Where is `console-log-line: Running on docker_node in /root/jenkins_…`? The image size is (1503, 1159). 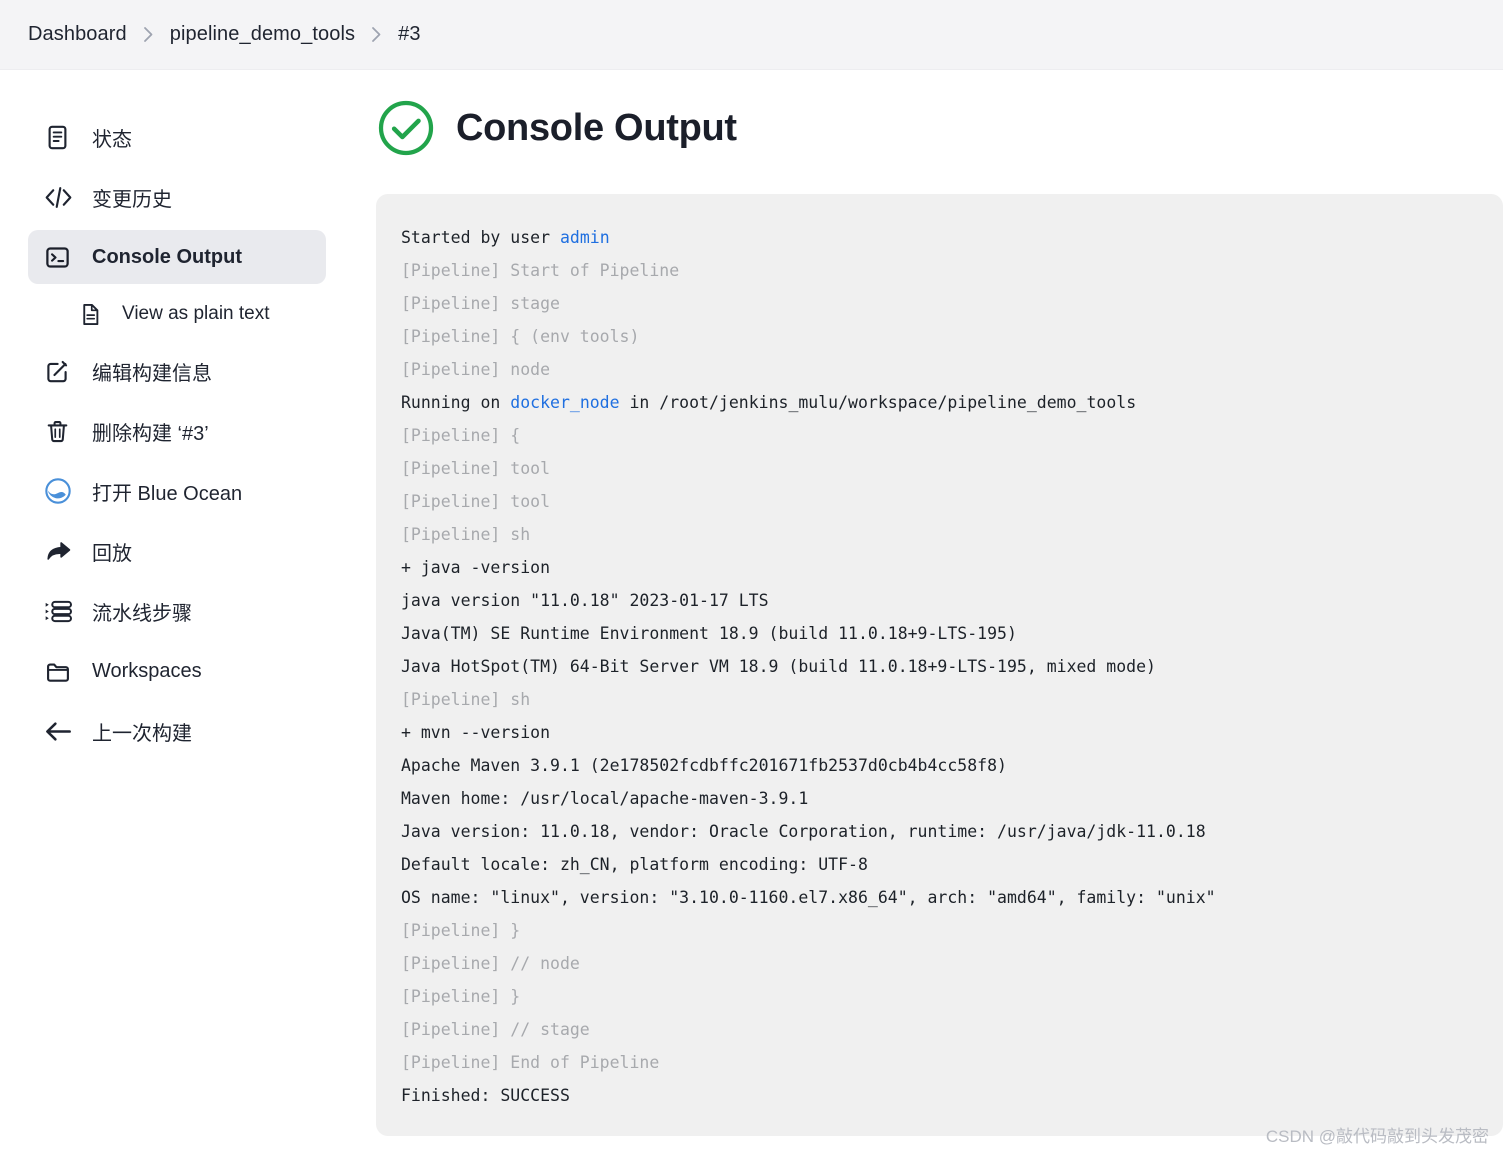
console-log-line: Running on docker_node in /root/jenkins_… is located at coordinates (769, 402).